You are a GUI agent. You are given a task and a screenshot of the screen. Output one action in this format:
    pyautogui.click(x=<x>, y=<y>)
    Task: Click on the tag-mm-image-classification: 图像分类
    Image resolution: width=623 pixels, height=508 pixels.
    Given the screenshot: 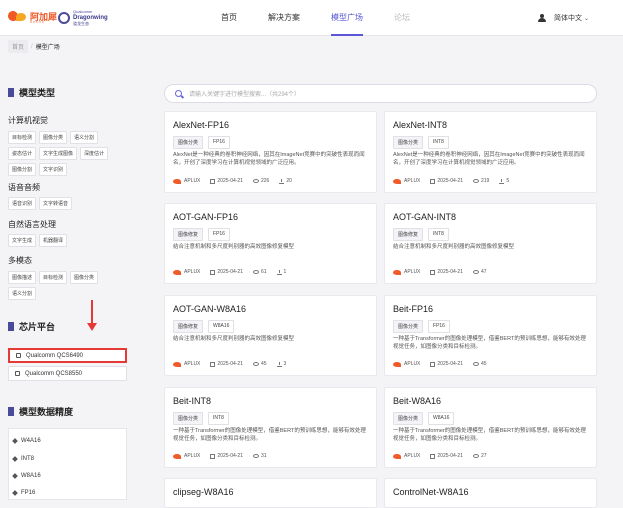 What is the action you would take?
    pyautogui.click(x=84, y=277)
    